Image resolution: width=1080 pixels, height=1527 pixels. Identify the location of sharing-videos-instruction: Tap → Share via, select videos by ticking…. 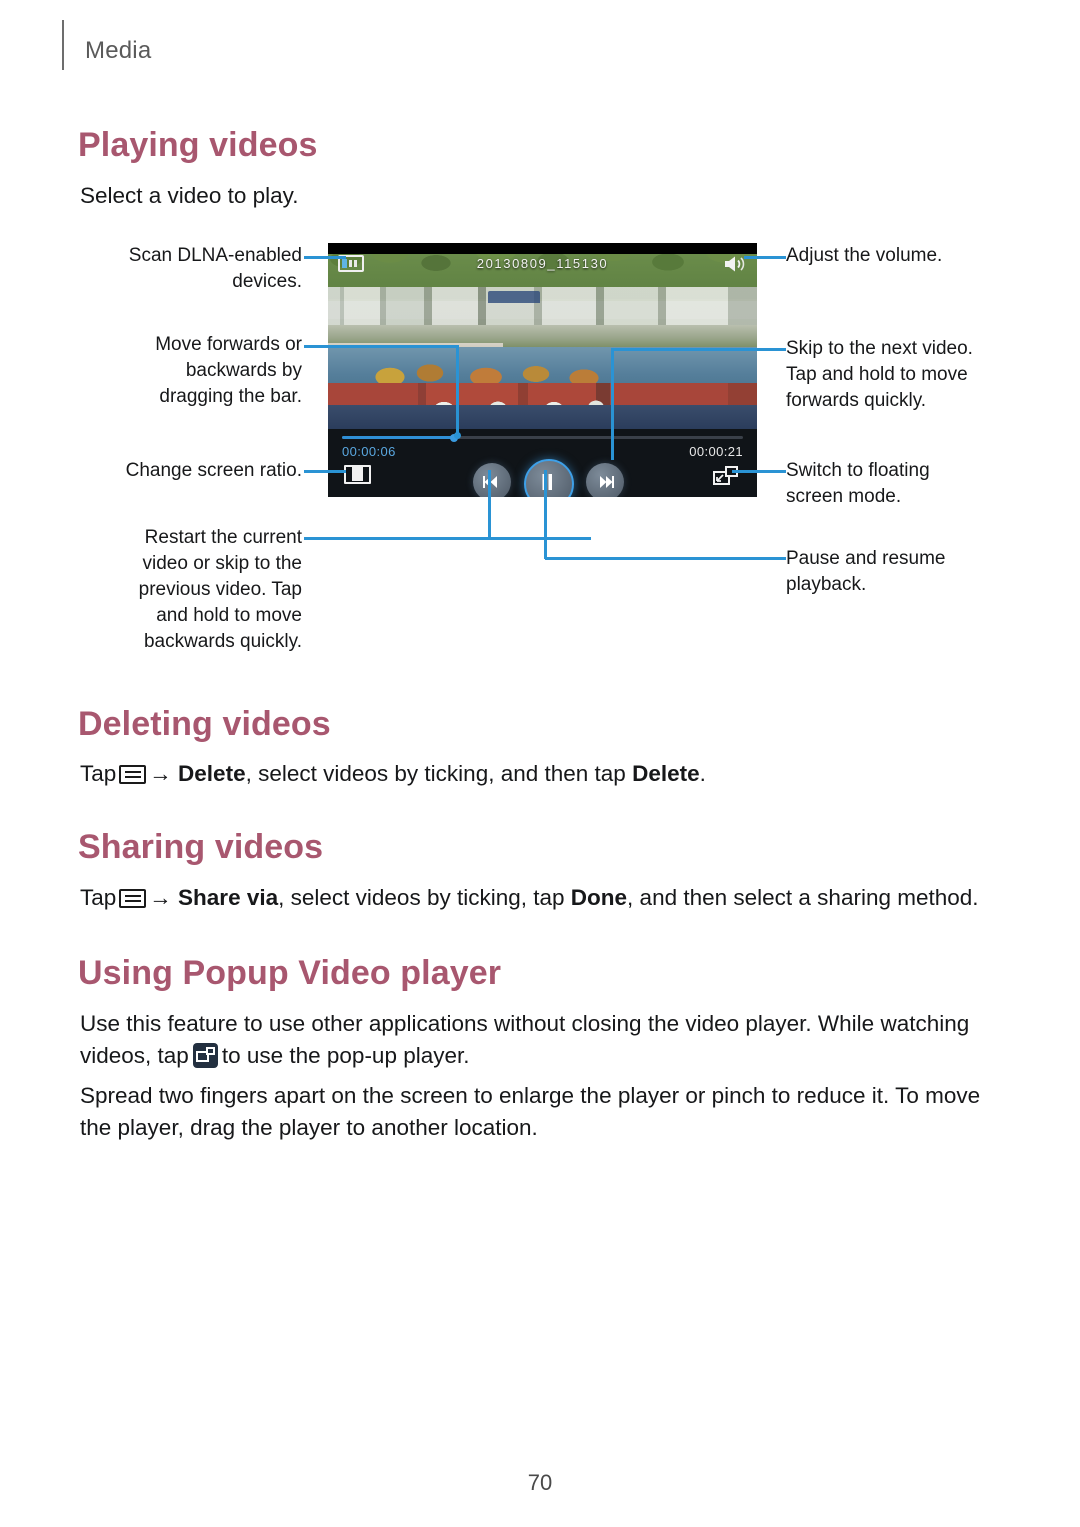
(540, 898).